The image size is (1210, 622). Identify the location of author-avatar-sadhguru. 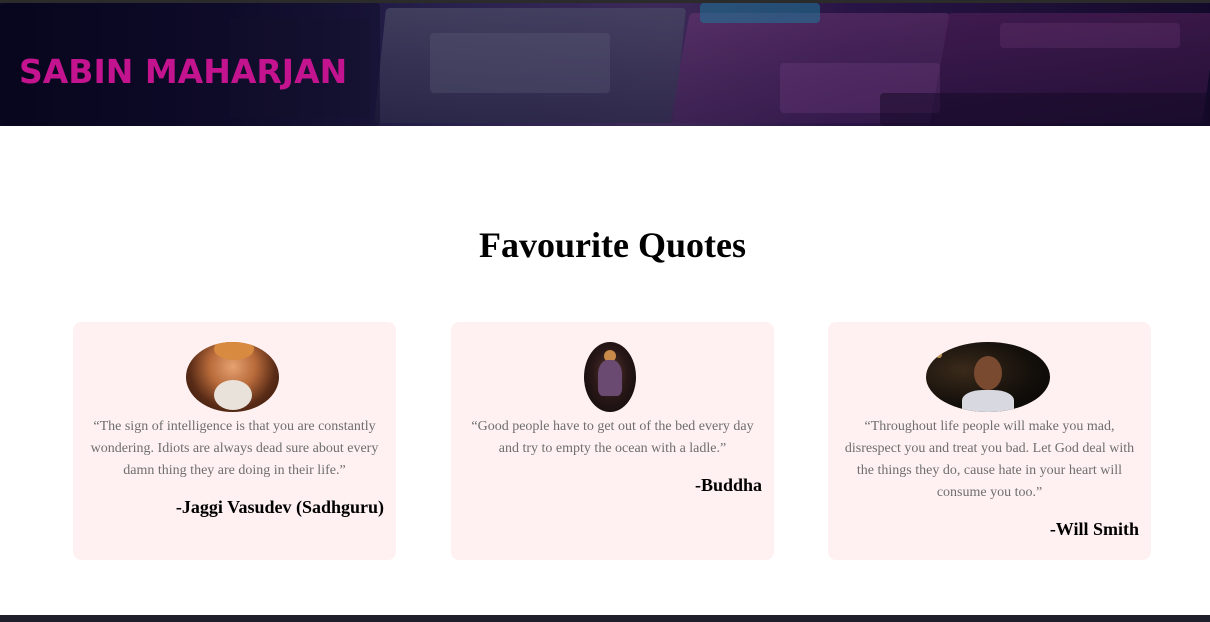
(232, 377).